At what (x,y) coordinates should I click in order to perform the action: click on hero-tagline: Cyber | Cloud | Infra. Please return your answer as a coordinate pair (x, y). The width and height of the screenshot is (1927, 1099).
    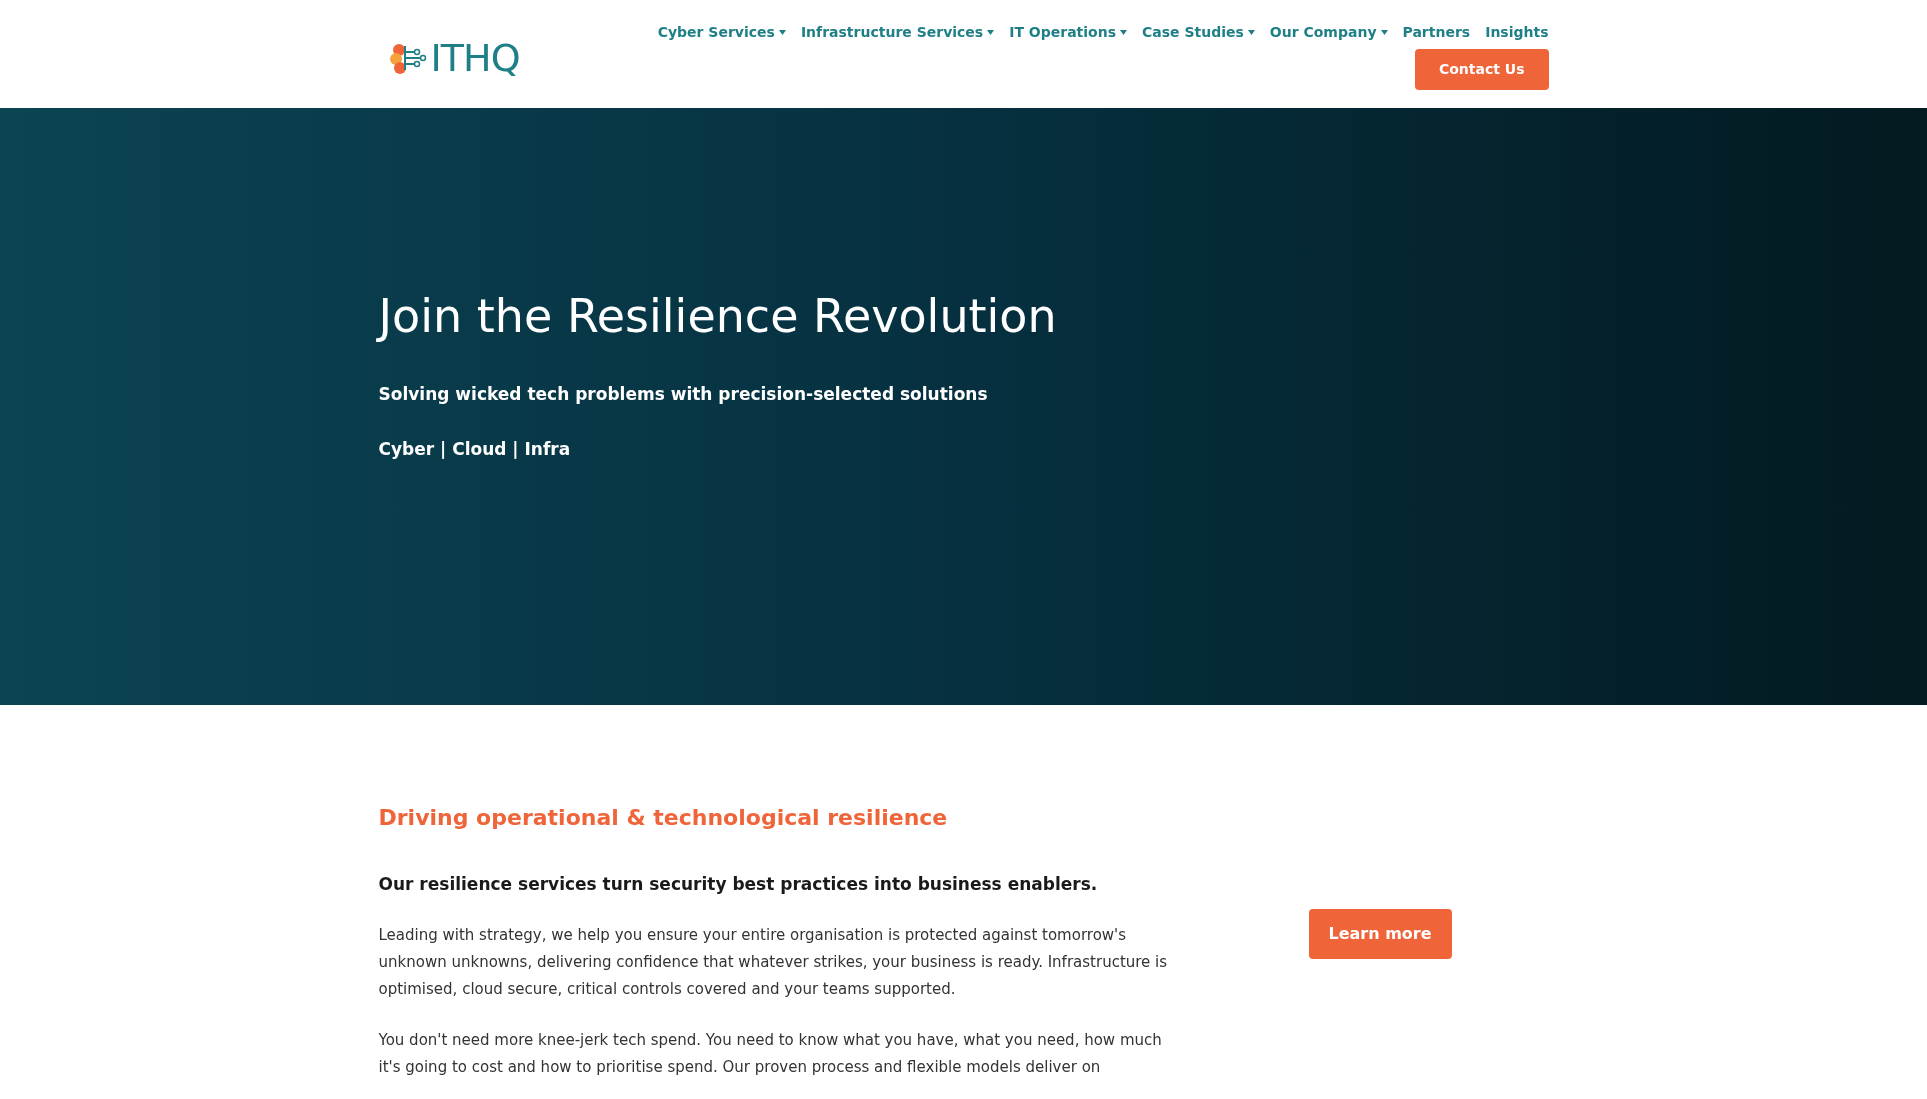
    Looking at the image, I should click on (474, 449).